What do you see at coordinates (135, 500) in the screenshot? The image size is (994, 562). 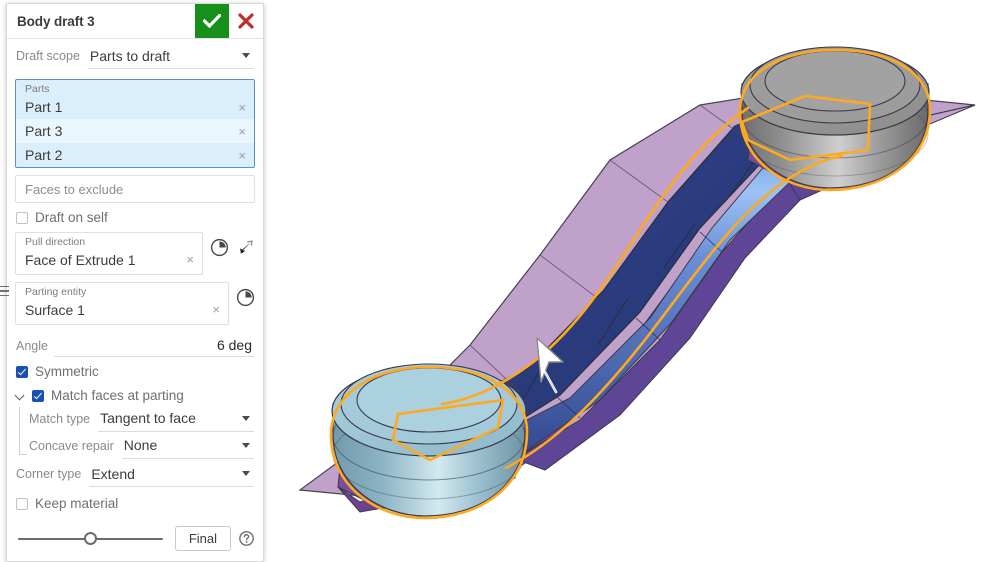 I see `keep-material-checkbox: Keep material` at bounding box center [135, 500].